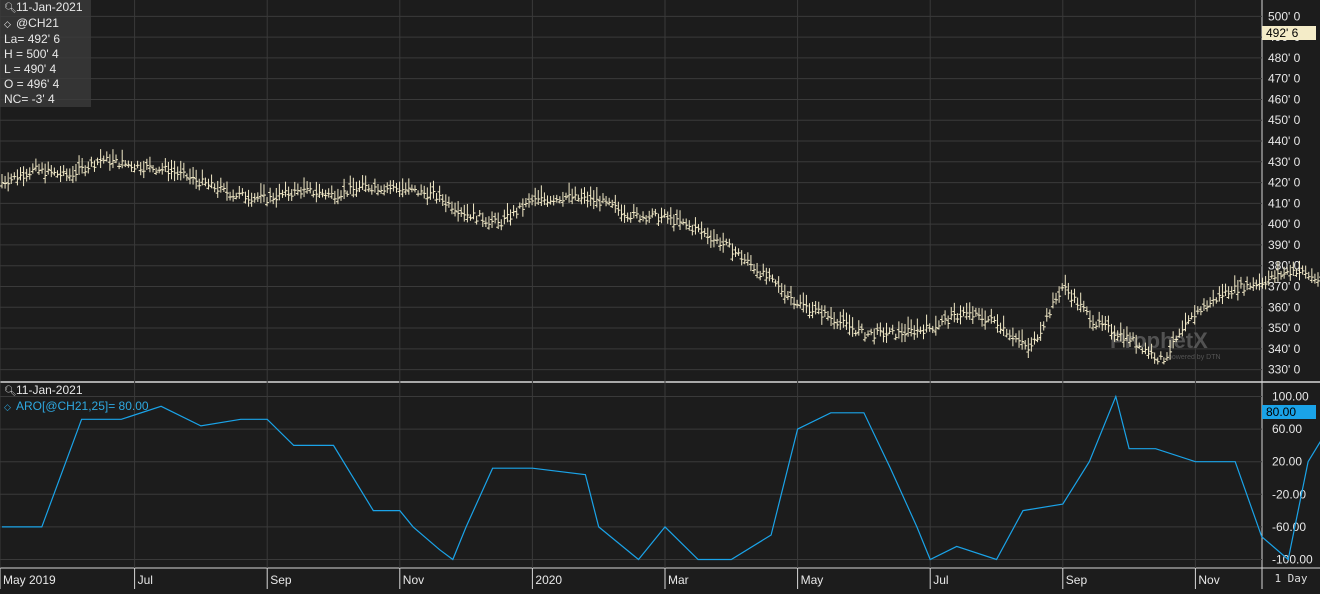  What do you see at coordinates (82, 406) in the screenshot?
I see `indicator-label: ARO[@CH21,25]= 80.00` at bounding box center [82, 406].